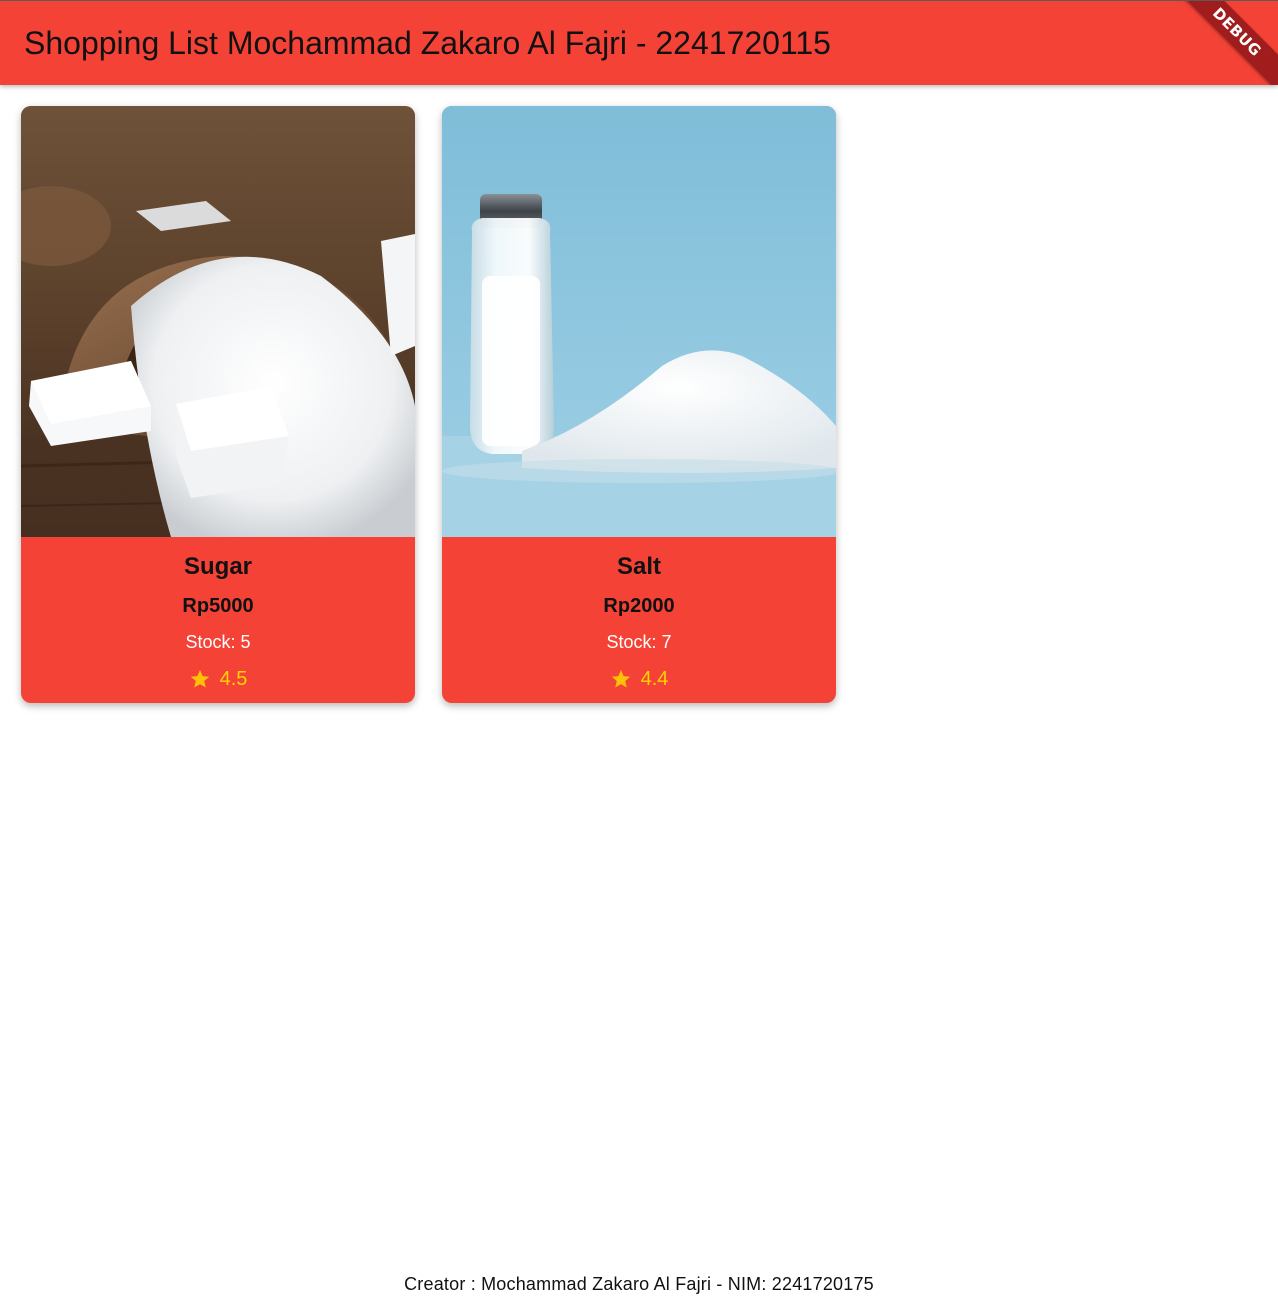 This screenshot has width=1278, height=1309. What do you see at coordinates (639, 679) in the screenshot?
I see `product-rating: 4.4` at bounding box center [639, 679].